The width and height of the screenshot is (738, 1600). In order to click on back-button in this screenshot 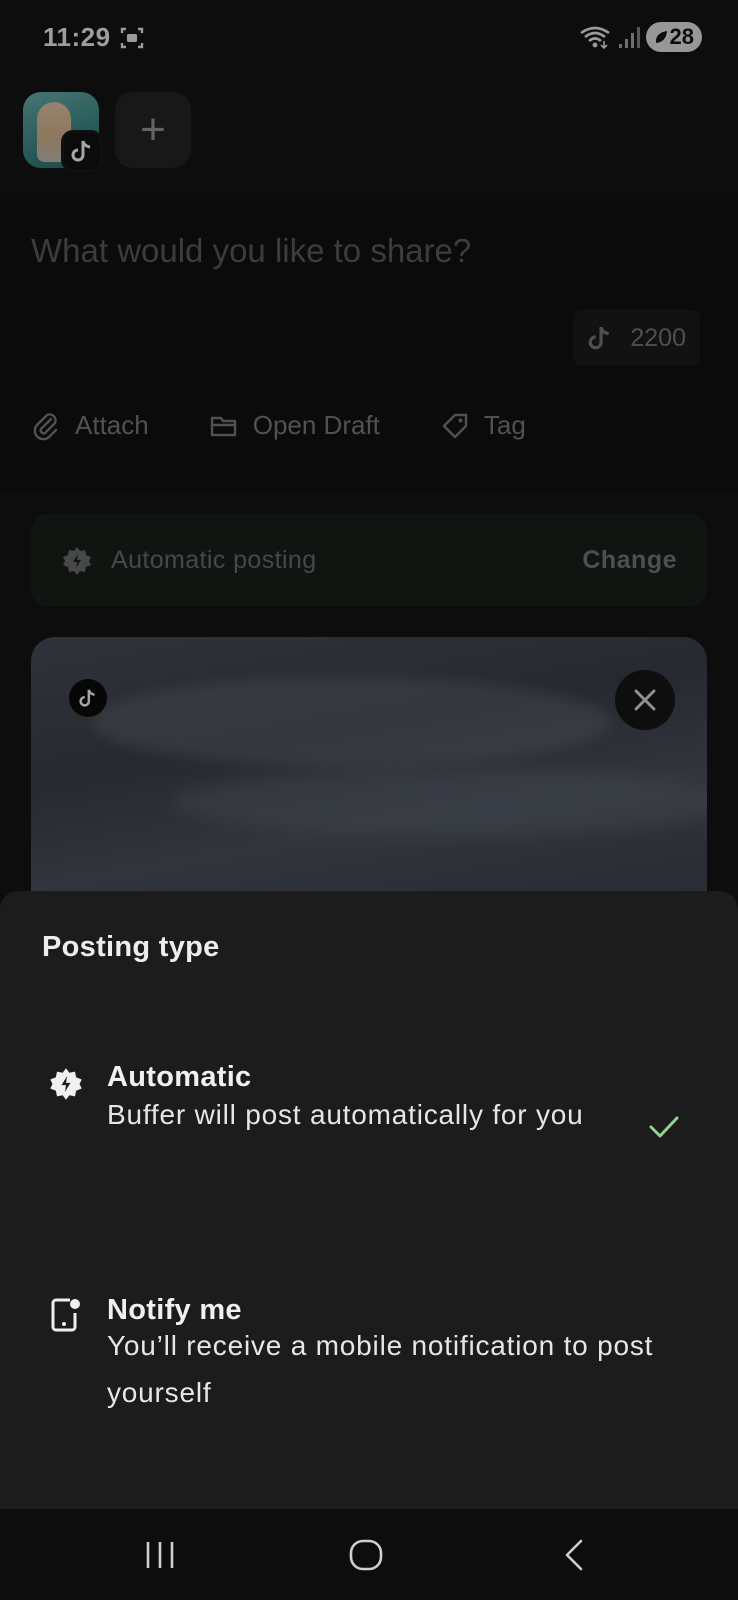, I will do `click(574, 1554)`.